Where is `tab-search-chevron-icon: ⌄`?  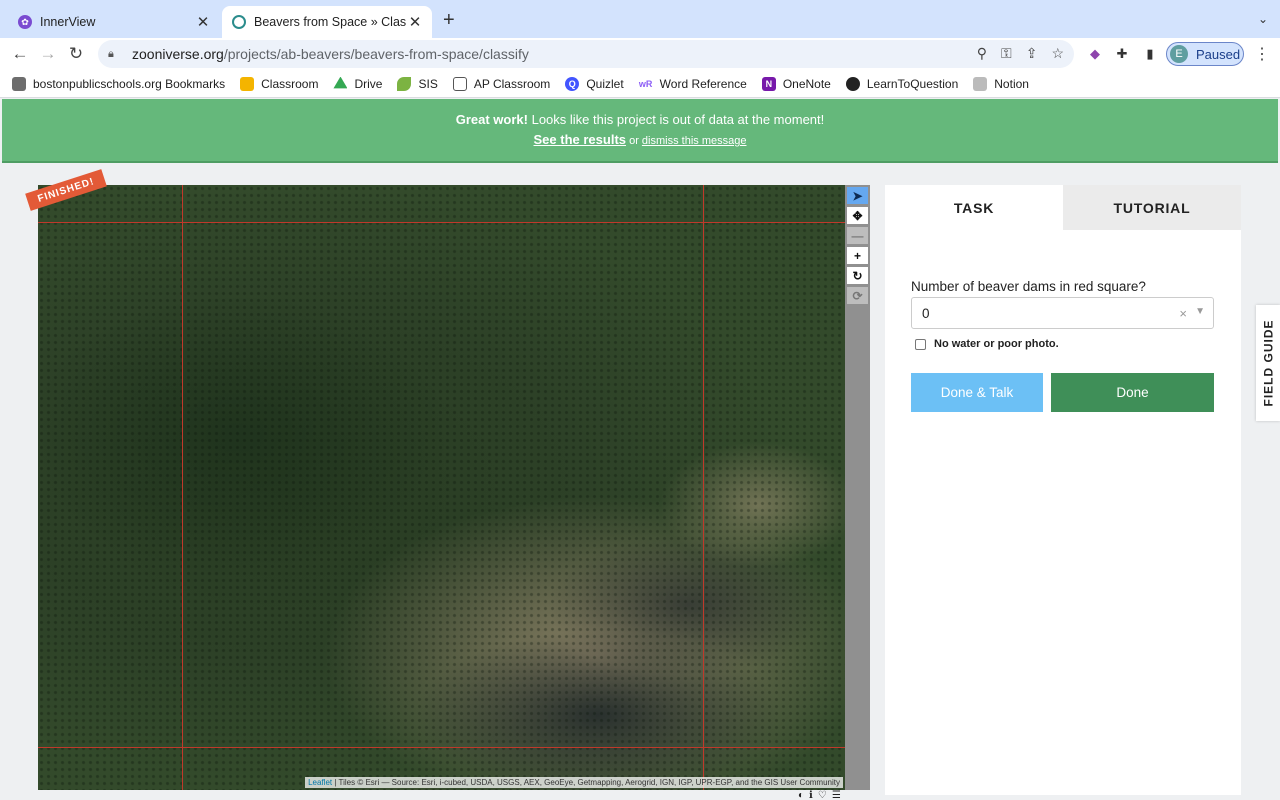
tab-search-chevron-icon: ⌄ is located at coordinates (1263, 19).